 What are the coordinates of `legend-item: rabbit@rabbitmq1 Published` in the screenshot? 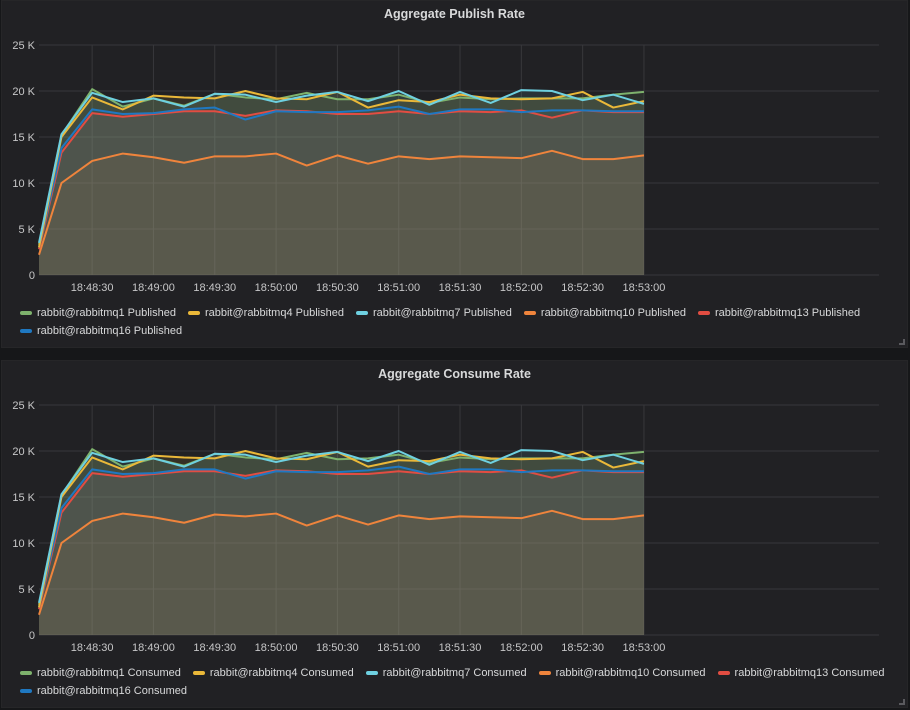 It's located at (98, 313).